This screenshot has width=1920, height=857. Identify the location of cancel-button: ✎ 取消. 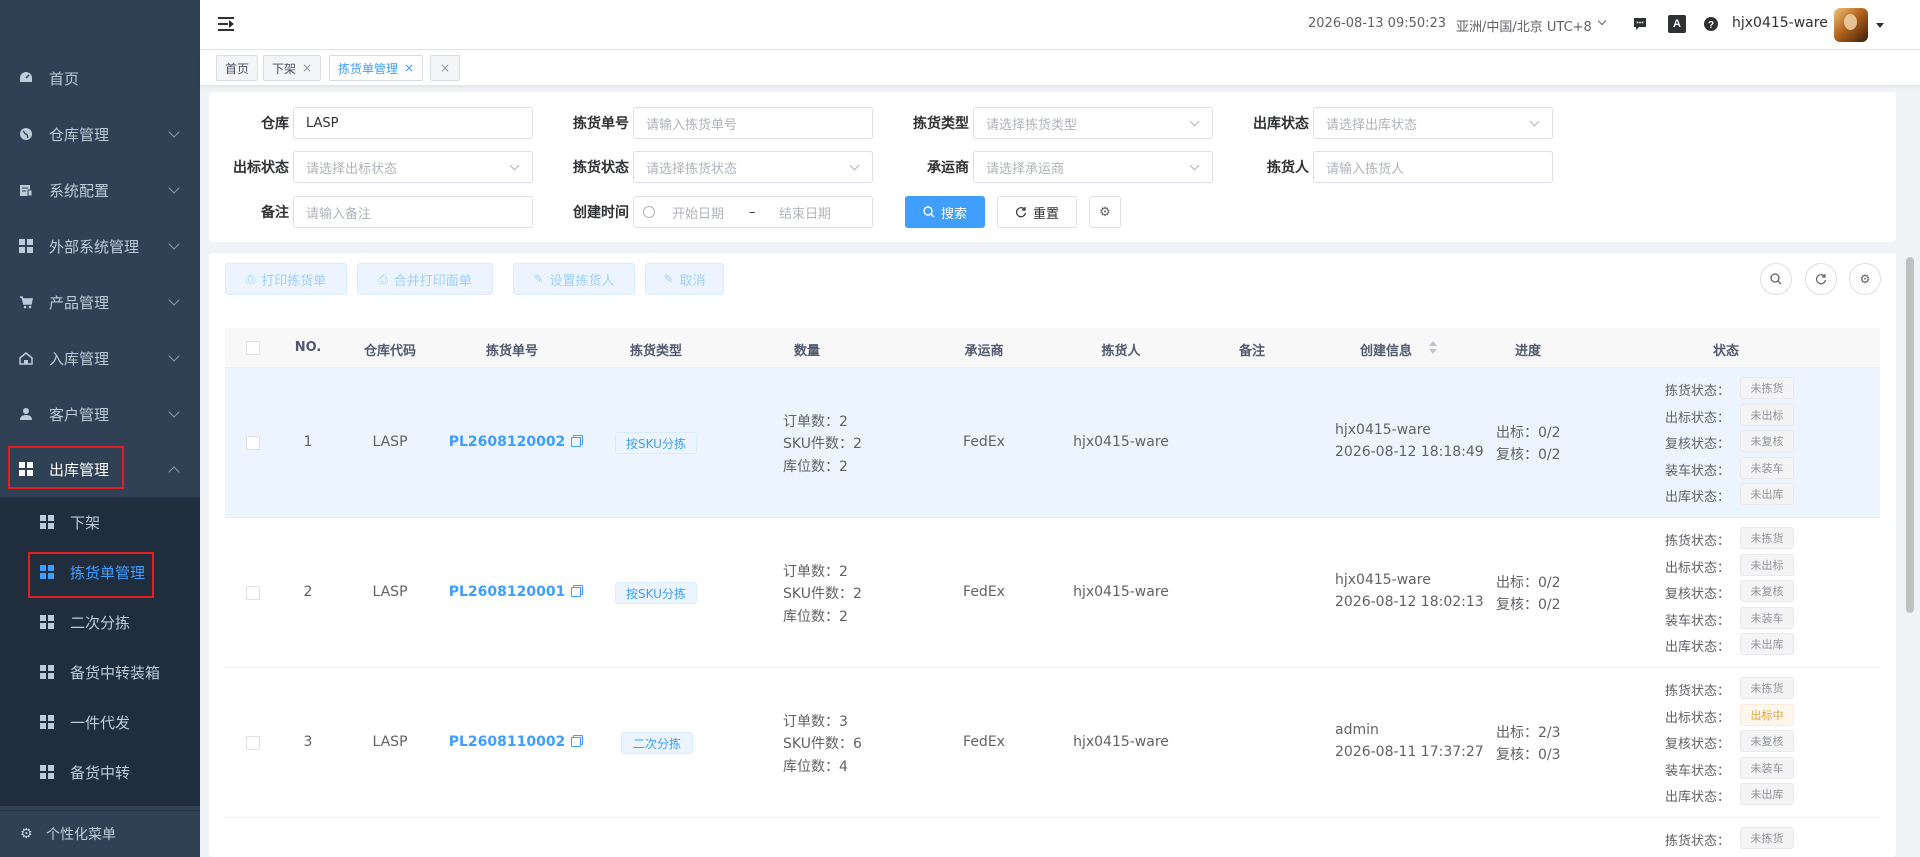
(684, 279).